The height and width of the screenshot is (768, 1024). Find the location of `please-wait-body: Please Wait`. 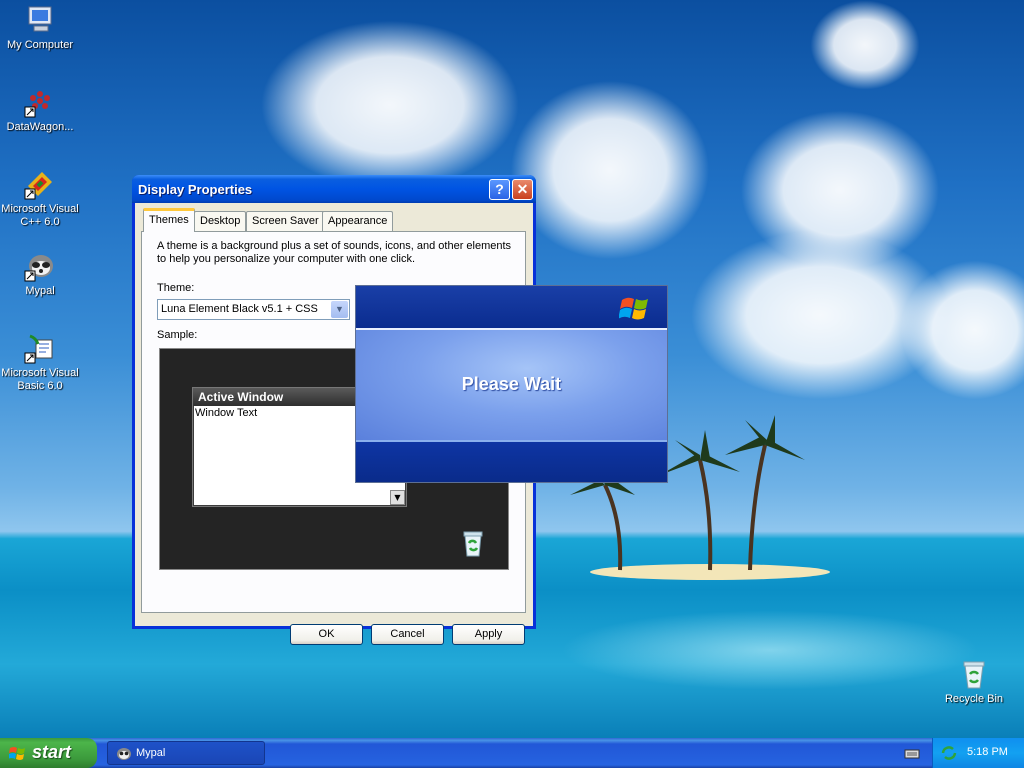

please-wait-body: Please Wait is located at coordinates (511, 385).